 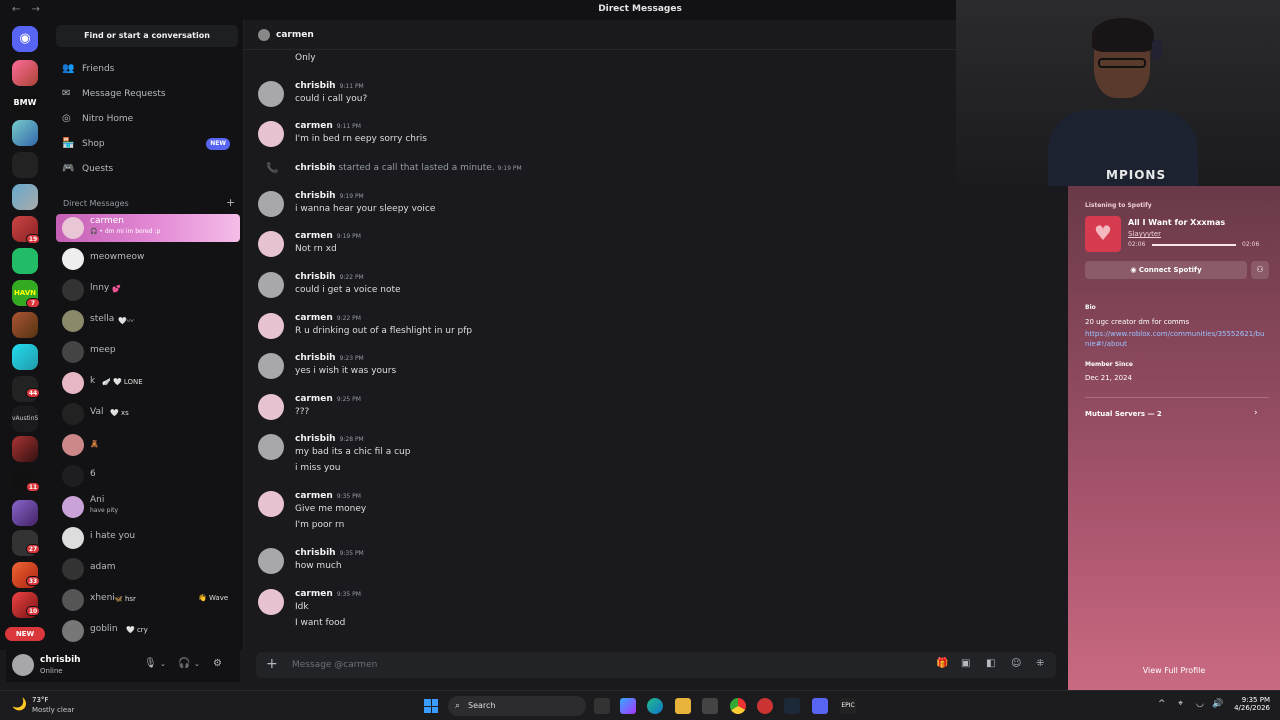 What do you see at coordinates (148, 414) in the screenshot?
I see `dm-item: Val 🤍 xs` at bounding box center [148, 414].